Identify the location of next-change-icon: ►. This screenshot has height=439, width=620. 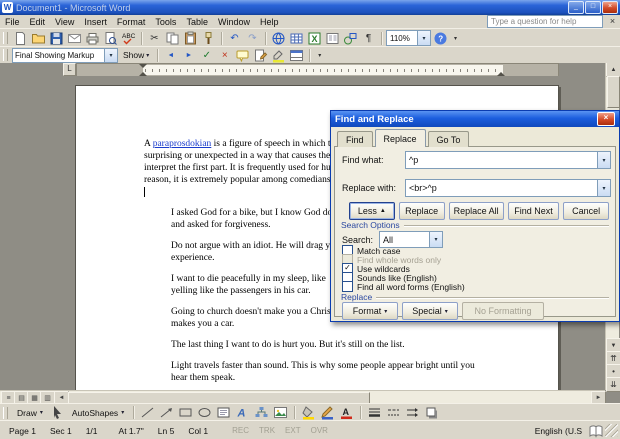
(188, 55).